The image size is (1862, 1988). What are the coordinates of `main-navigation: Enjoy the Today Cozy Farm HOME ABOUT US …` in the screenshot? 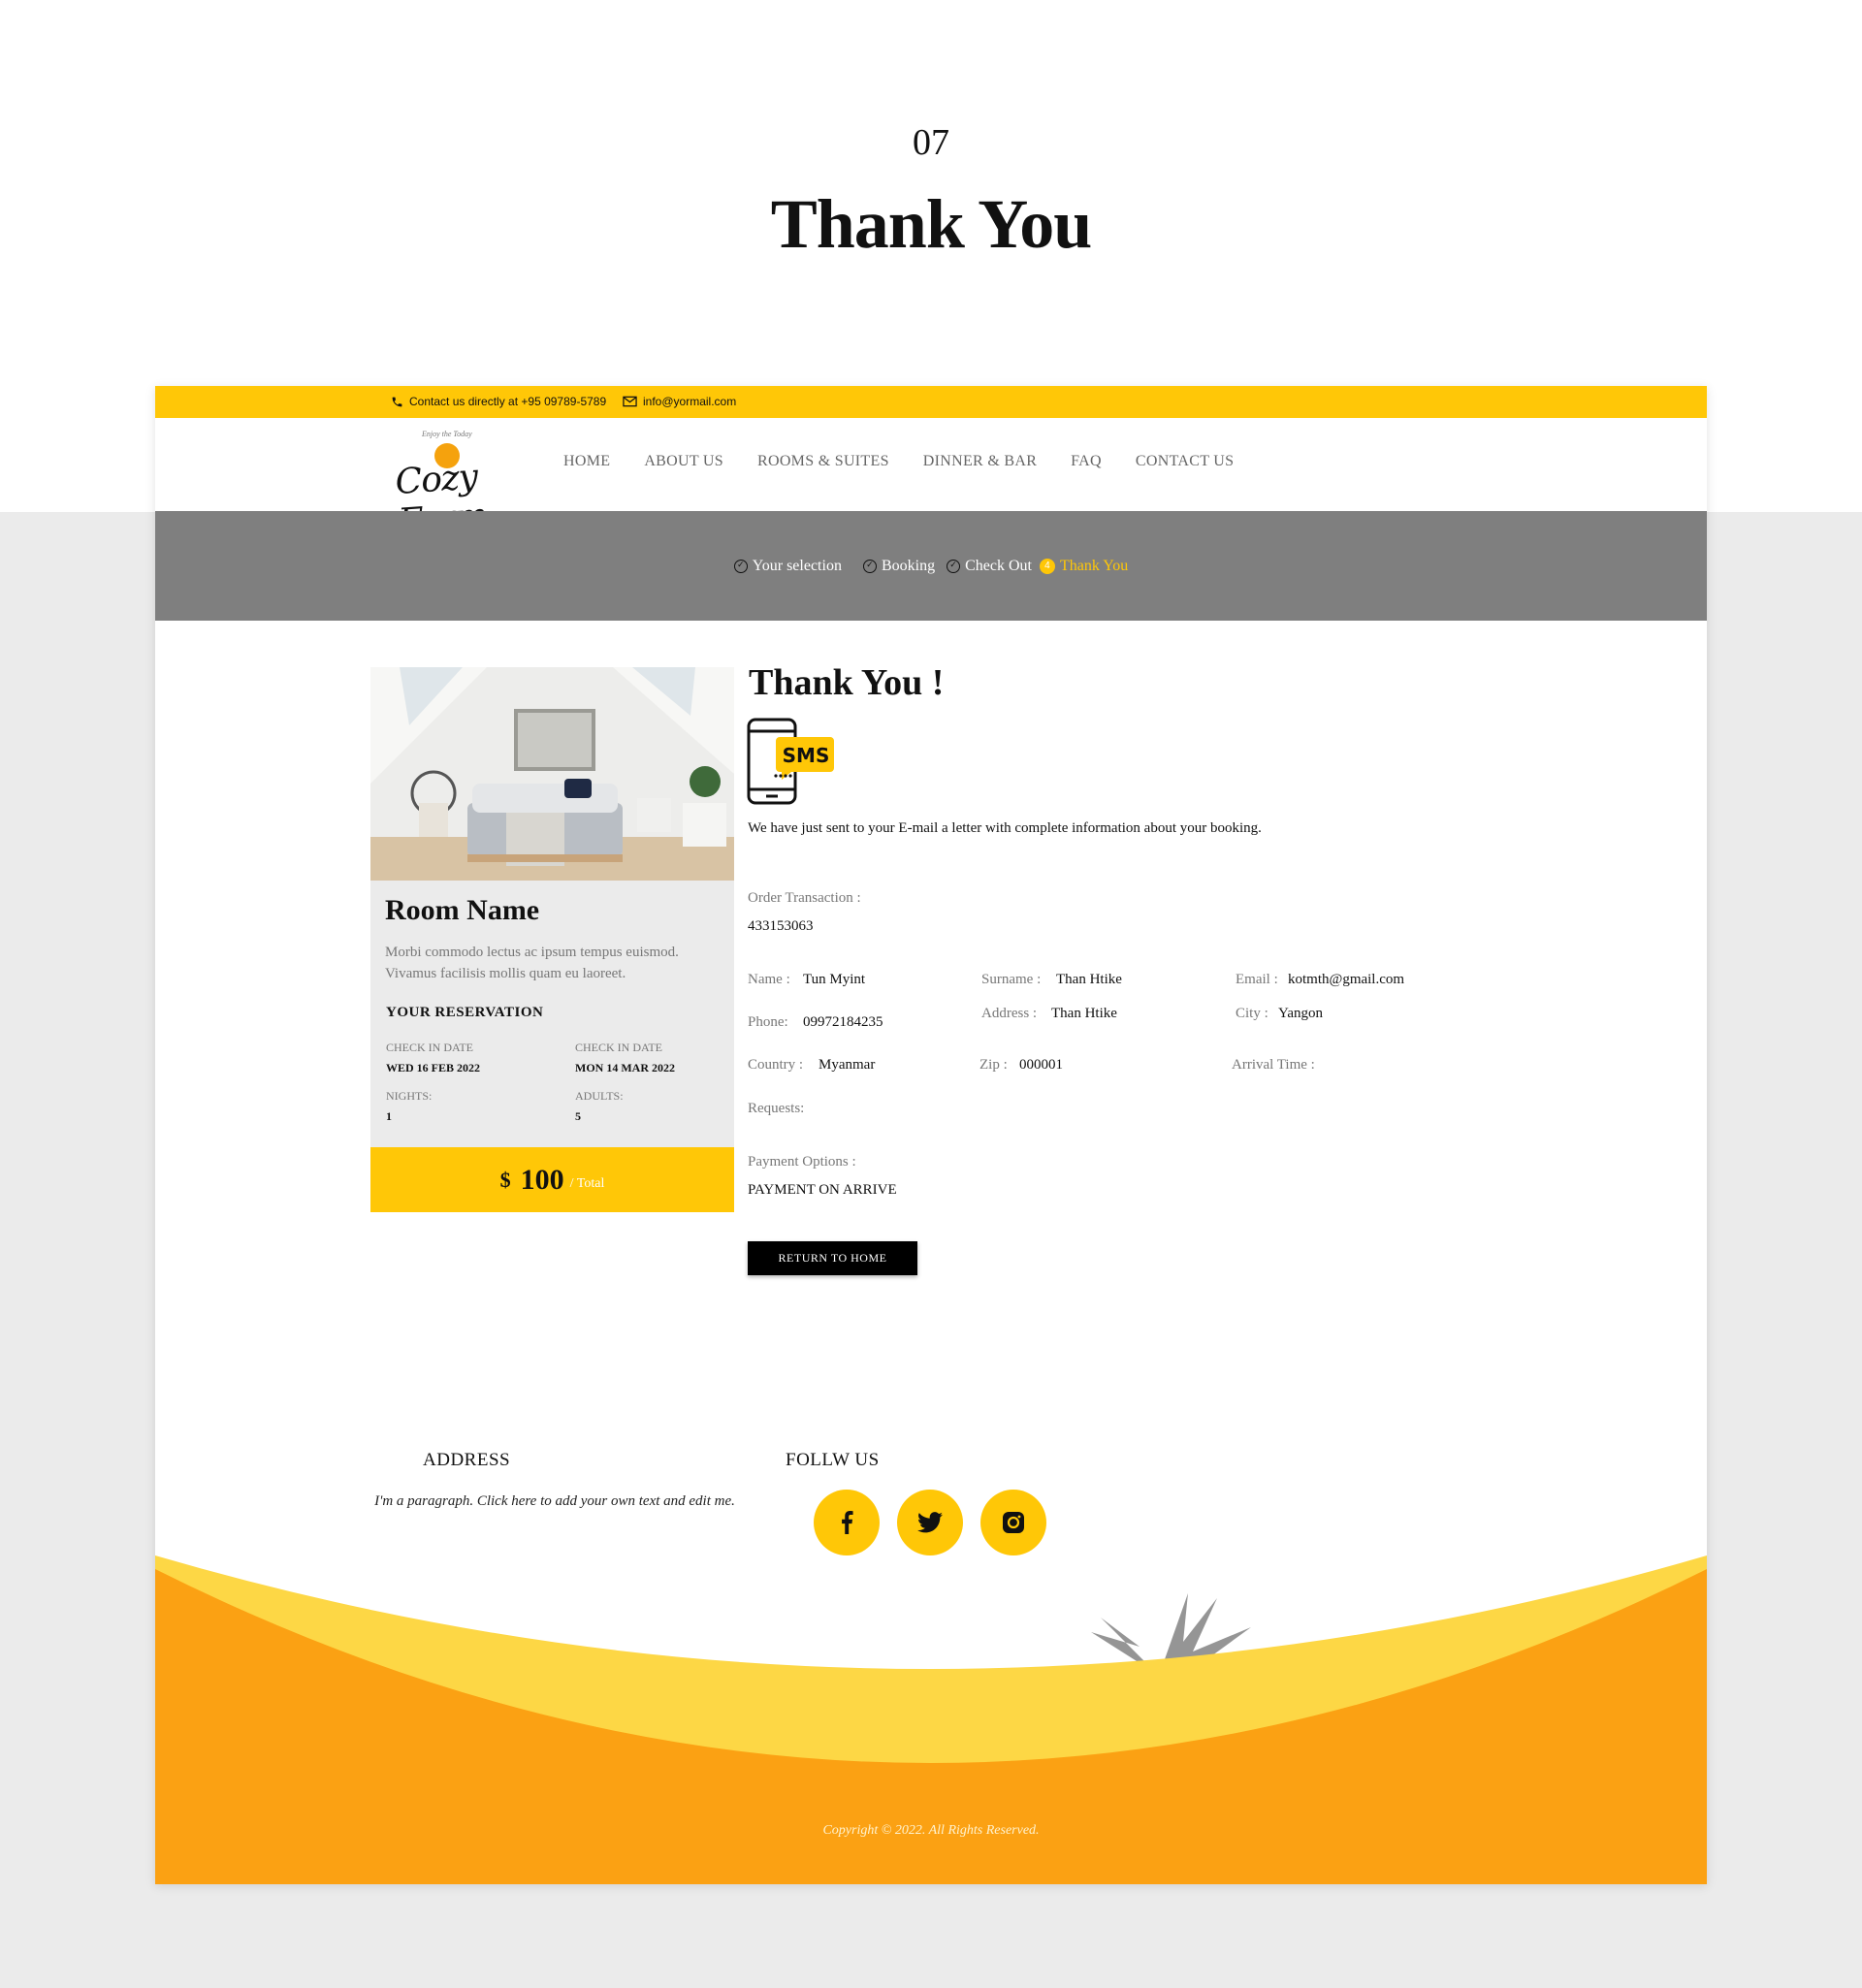 It's located at (931, 480).